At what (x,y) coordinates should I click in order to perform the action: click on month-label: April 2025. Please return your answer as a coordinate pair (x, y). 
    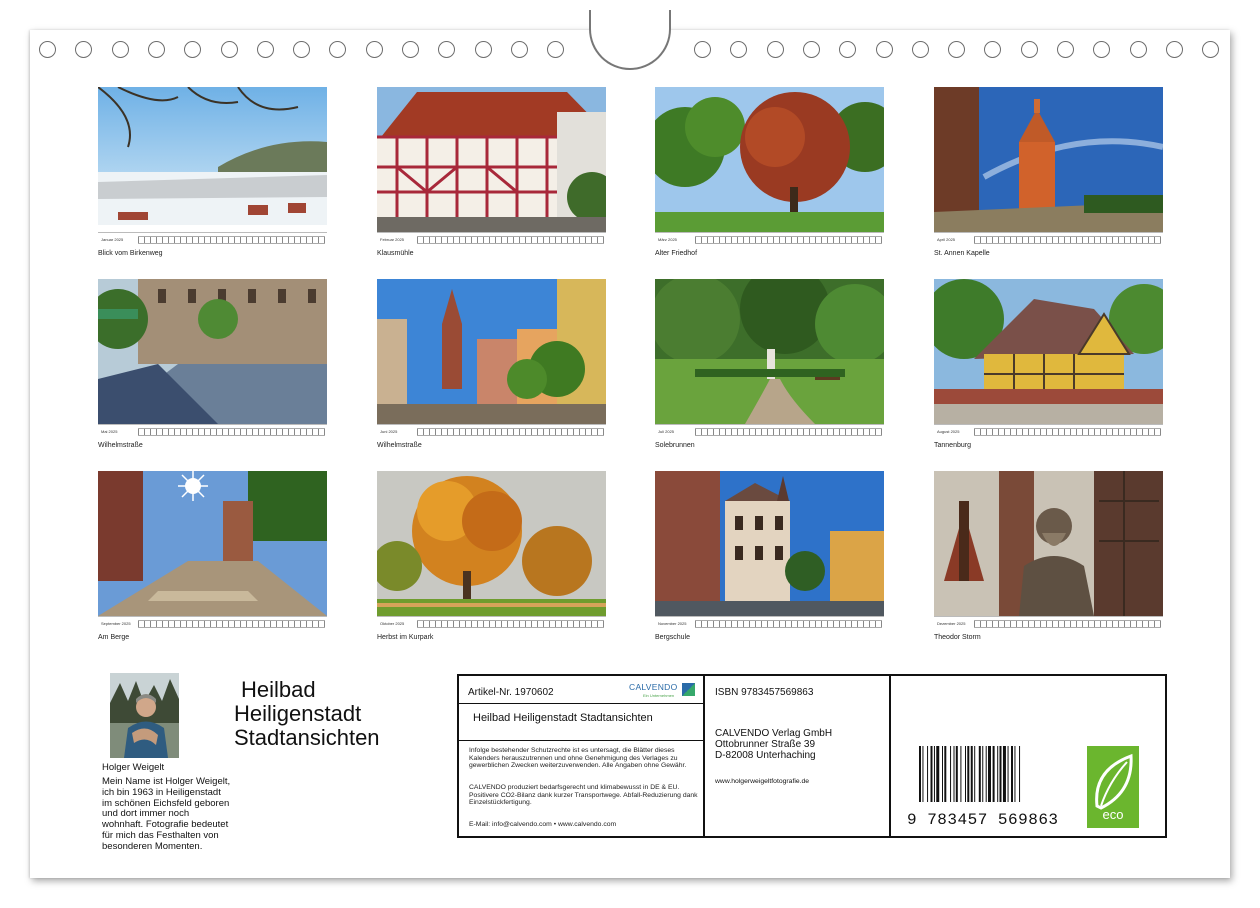
    Looking at the image, I should click on (946, 239).